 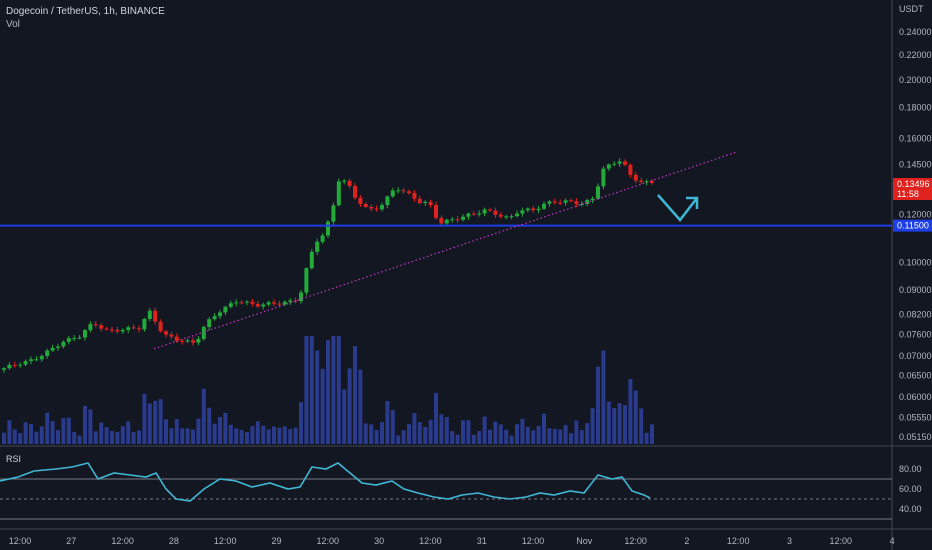 What do you see at coordinates (379, 541) in the screenshot?
I see `time-tick-label: 30` at bounding box center [379, 541].